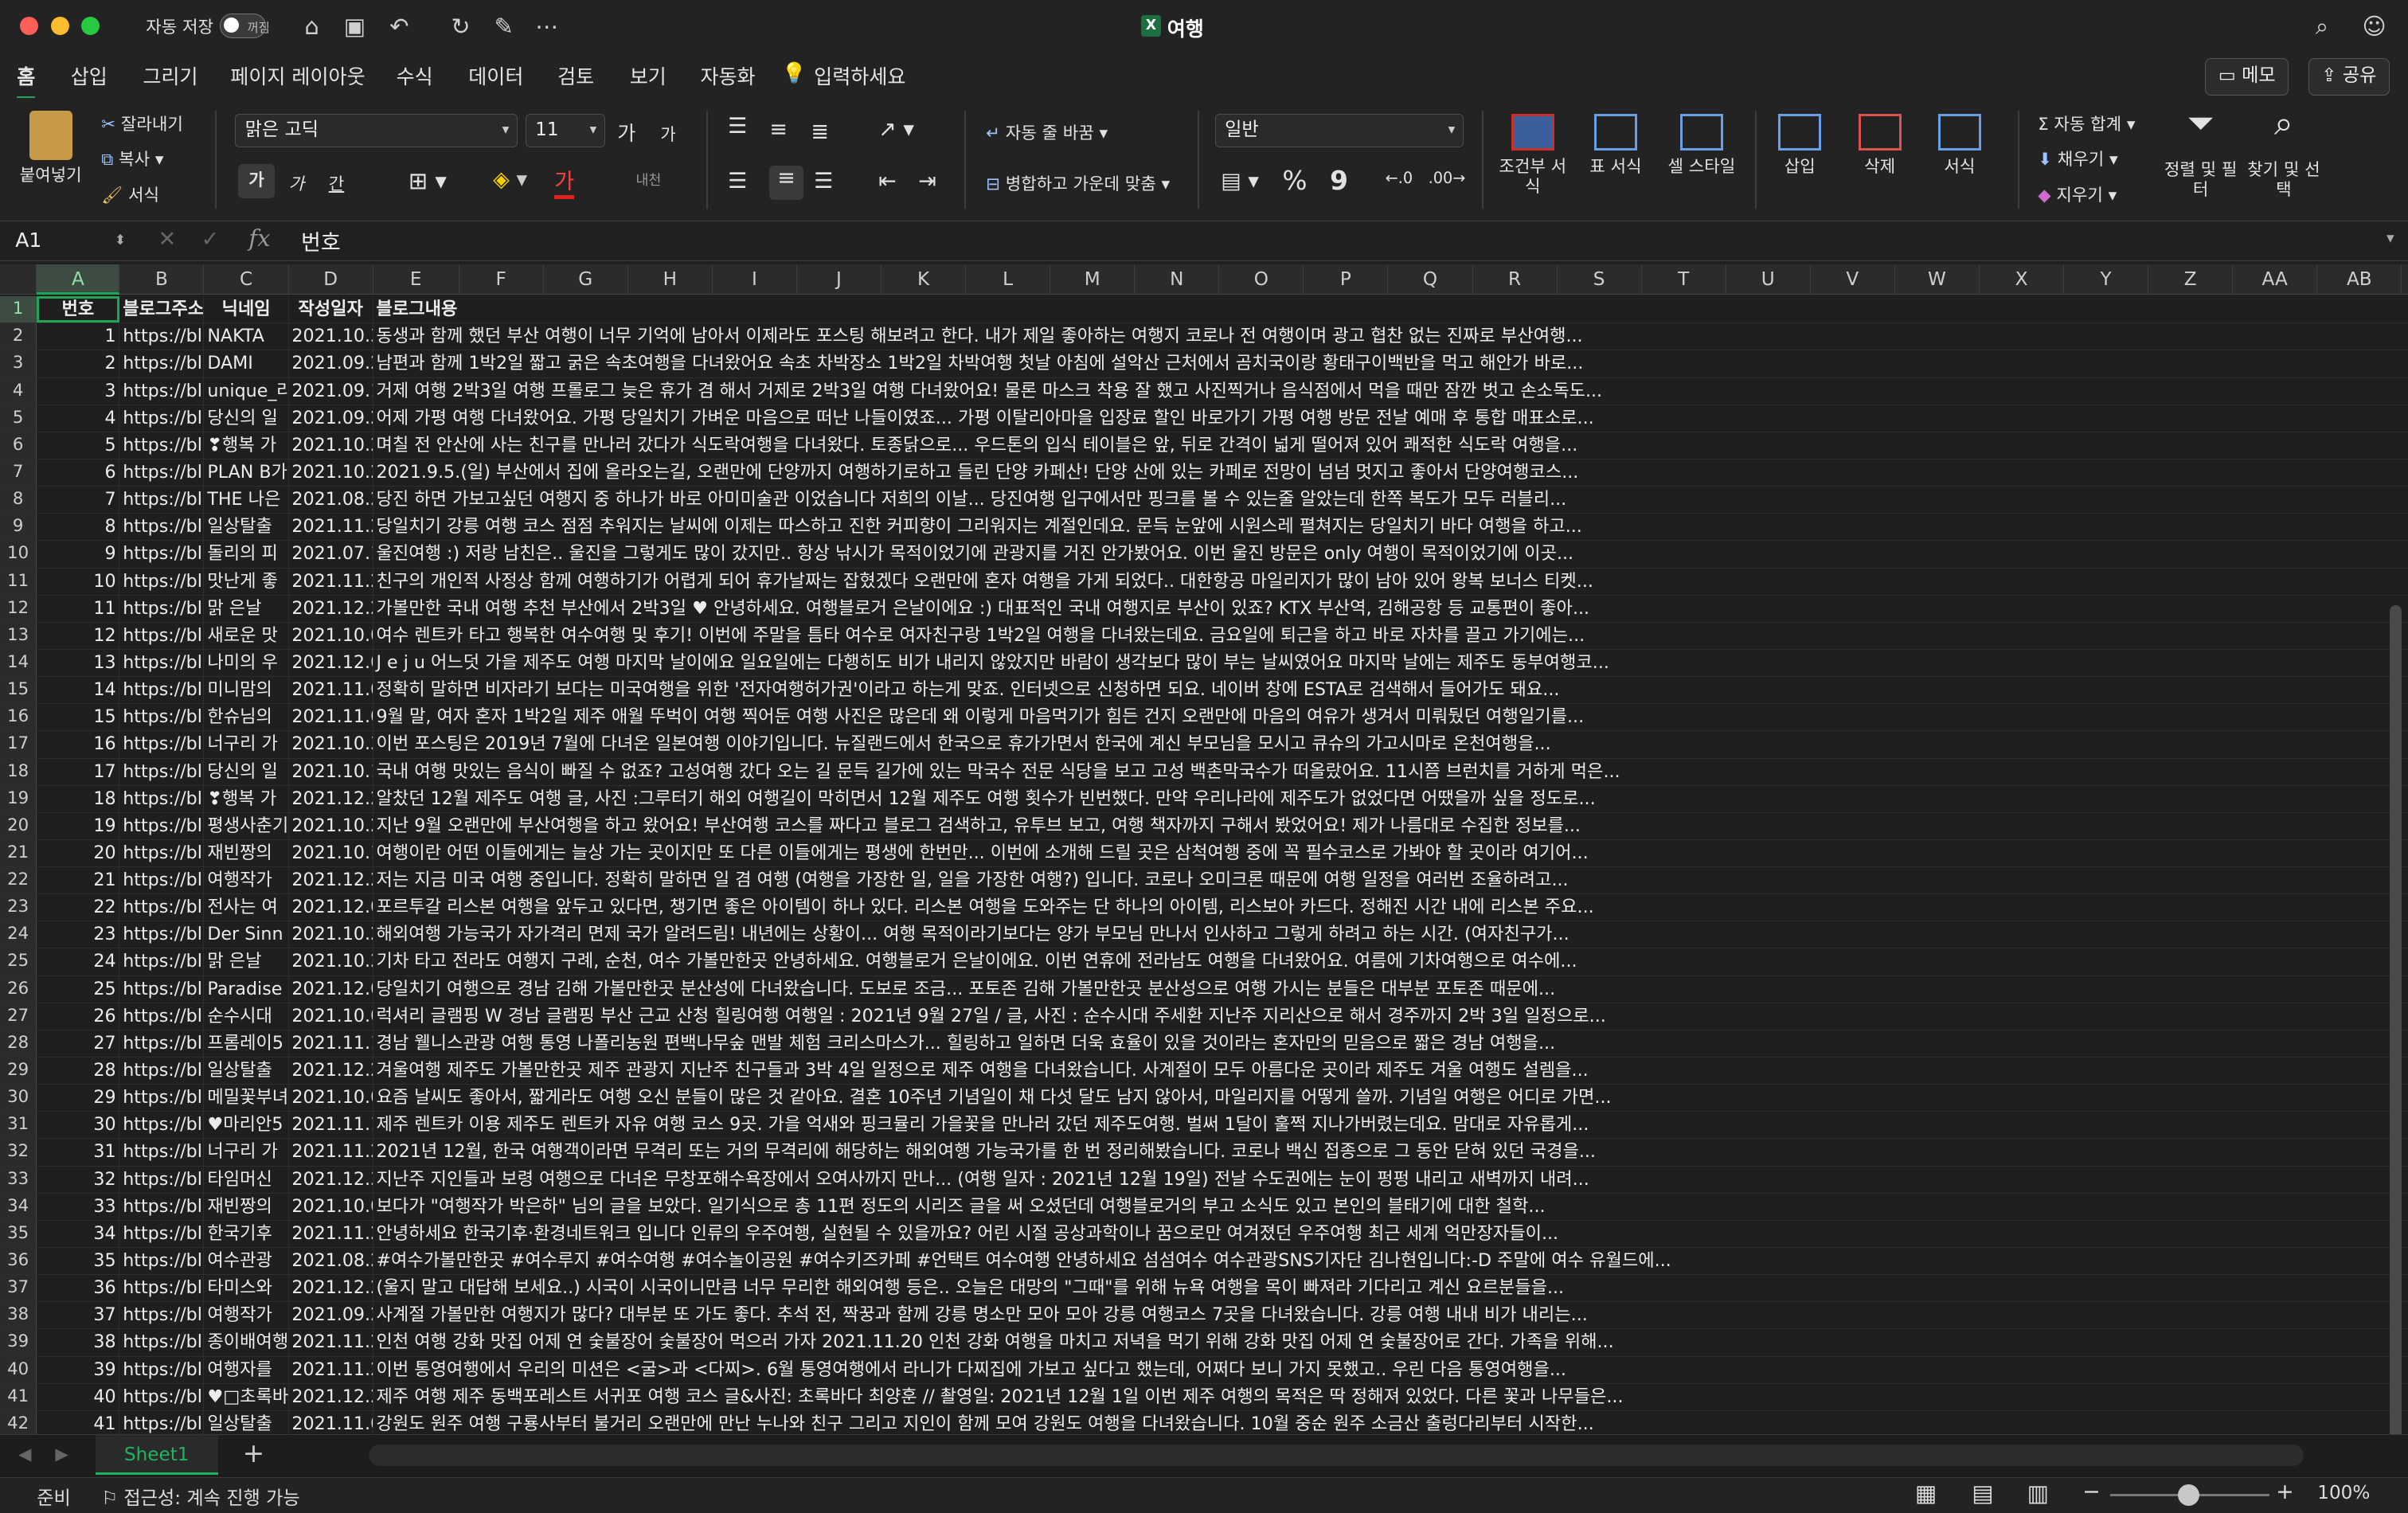 This screenshot has height=1513, width=2408. Describe the element at coordinates (331, 1044) in the screenshot. I see `cell-date: 2021.11.15` at that location.